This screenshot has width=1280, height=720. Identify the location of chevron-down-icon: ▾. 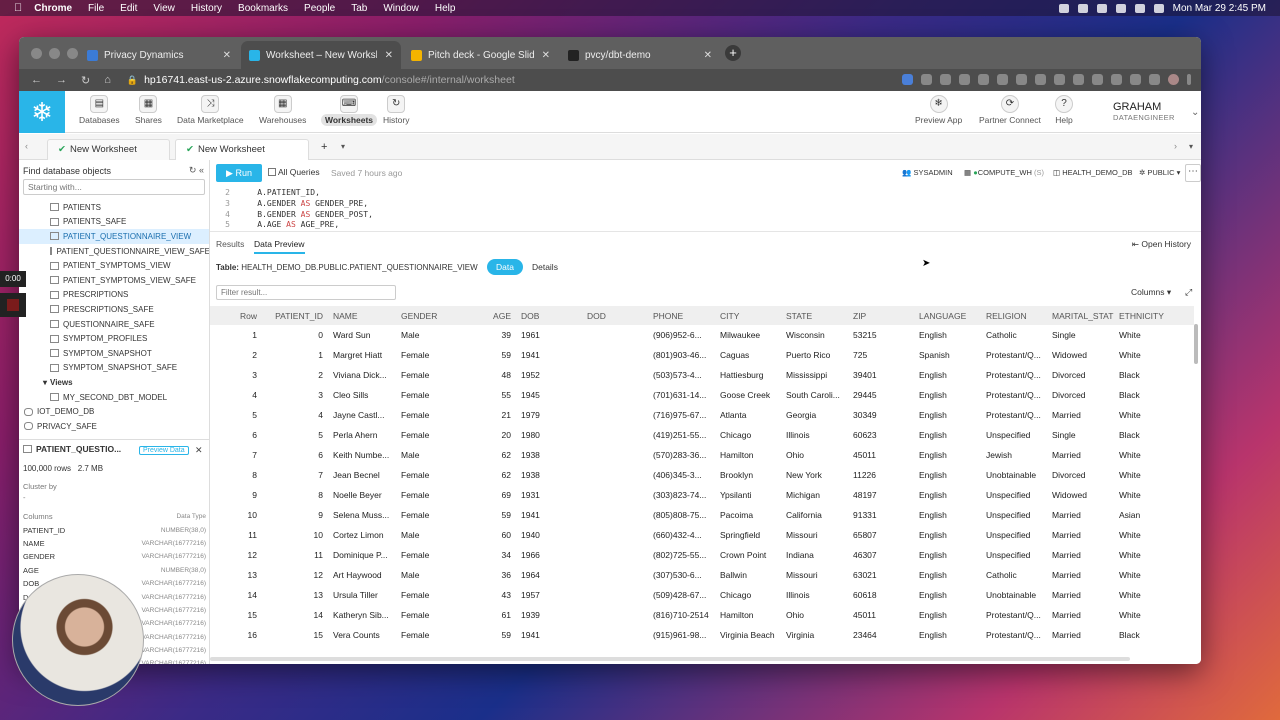
(45, 382).